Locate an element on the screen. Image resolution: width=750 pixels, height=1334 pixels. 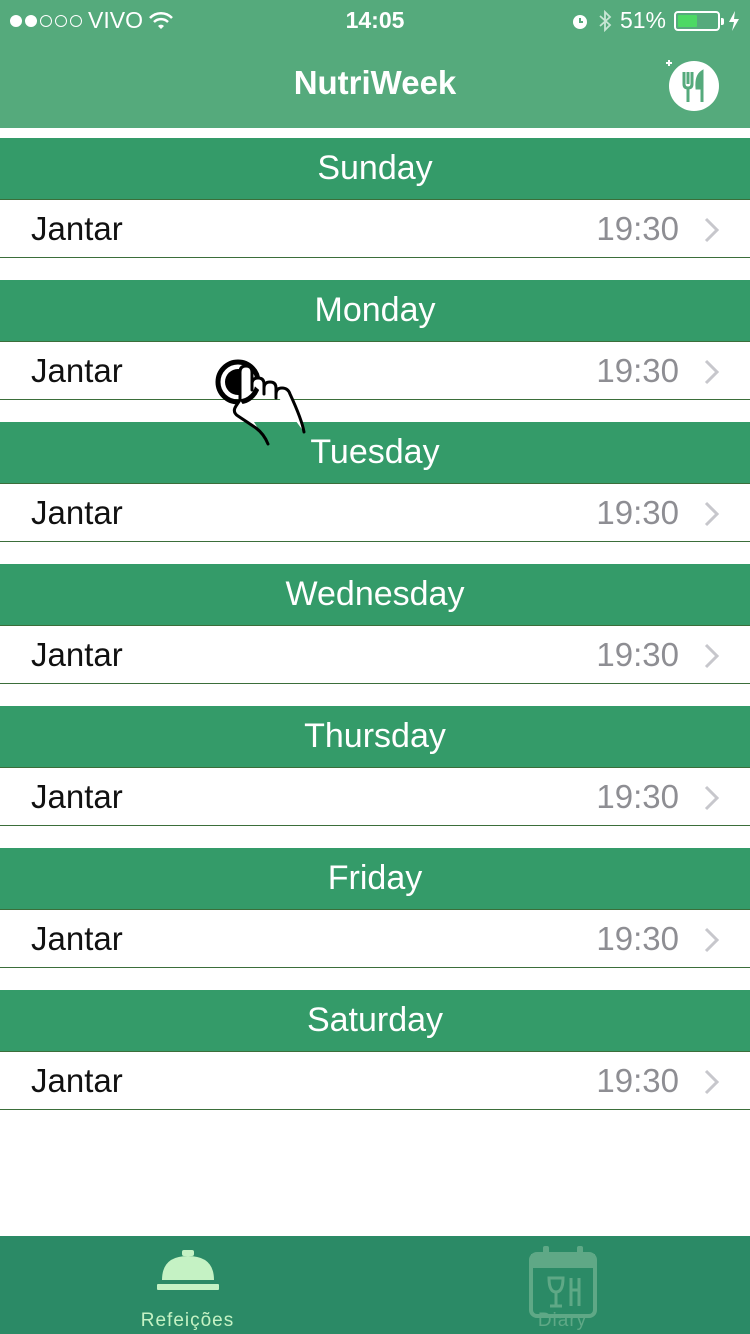
tab-diary: Diary is located at coordinates (562, 1285).